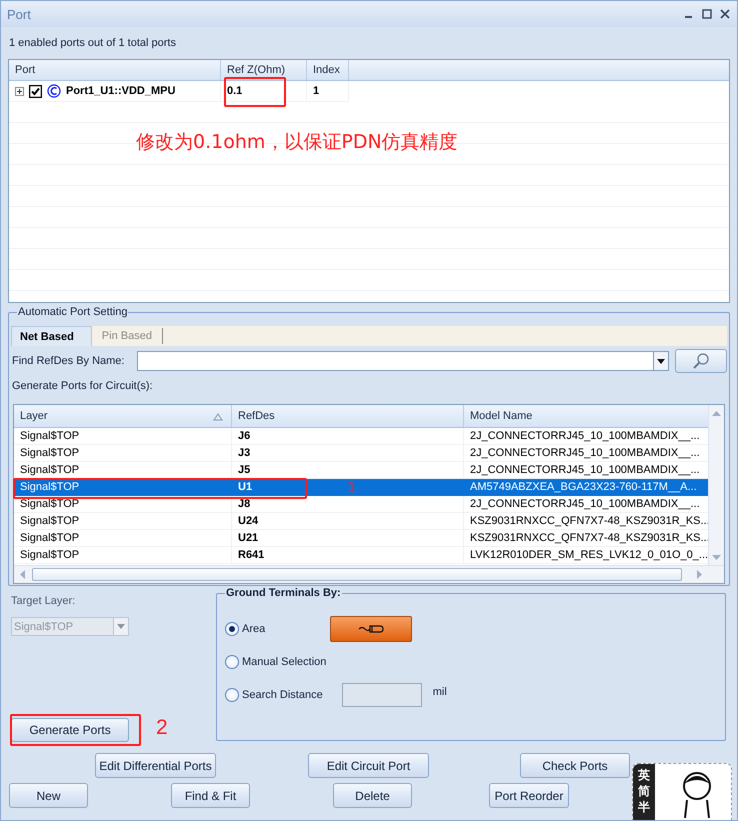 This screenshot has width=738, height=821. I want to click on table-cell: J8, so click(348, 504).